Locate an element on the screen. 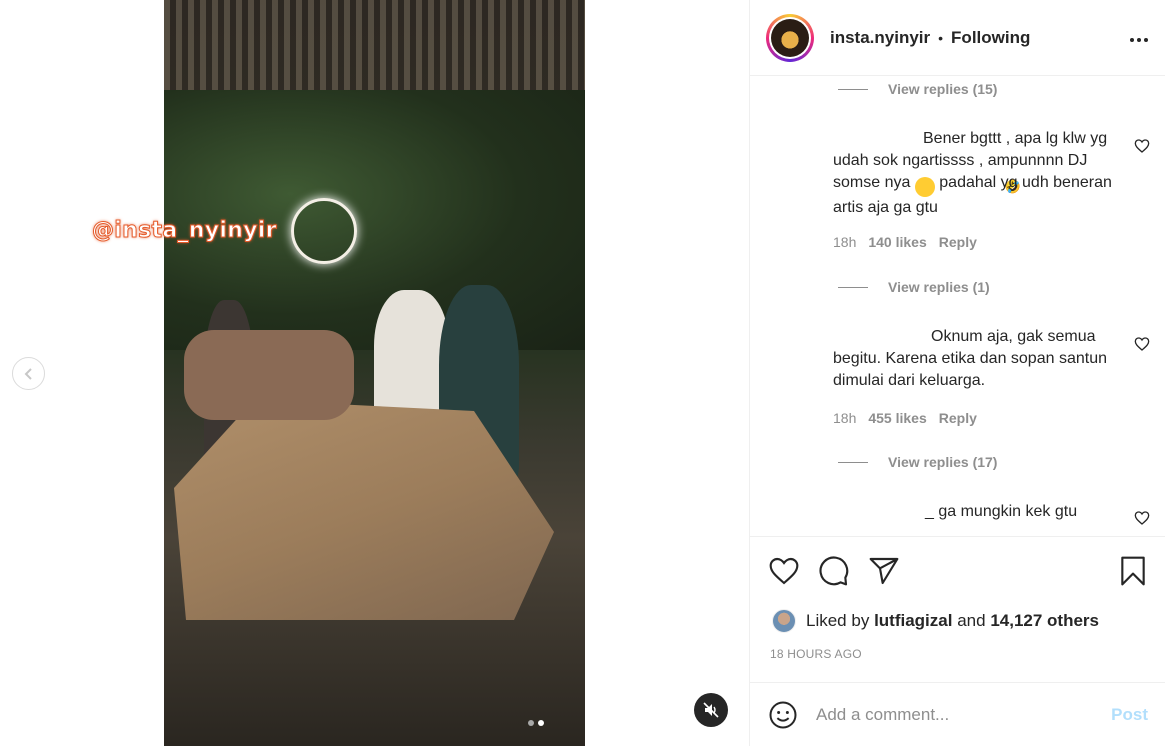 This screenshot has width=1165, height=746. avatar is located at coordinates (790, 37).